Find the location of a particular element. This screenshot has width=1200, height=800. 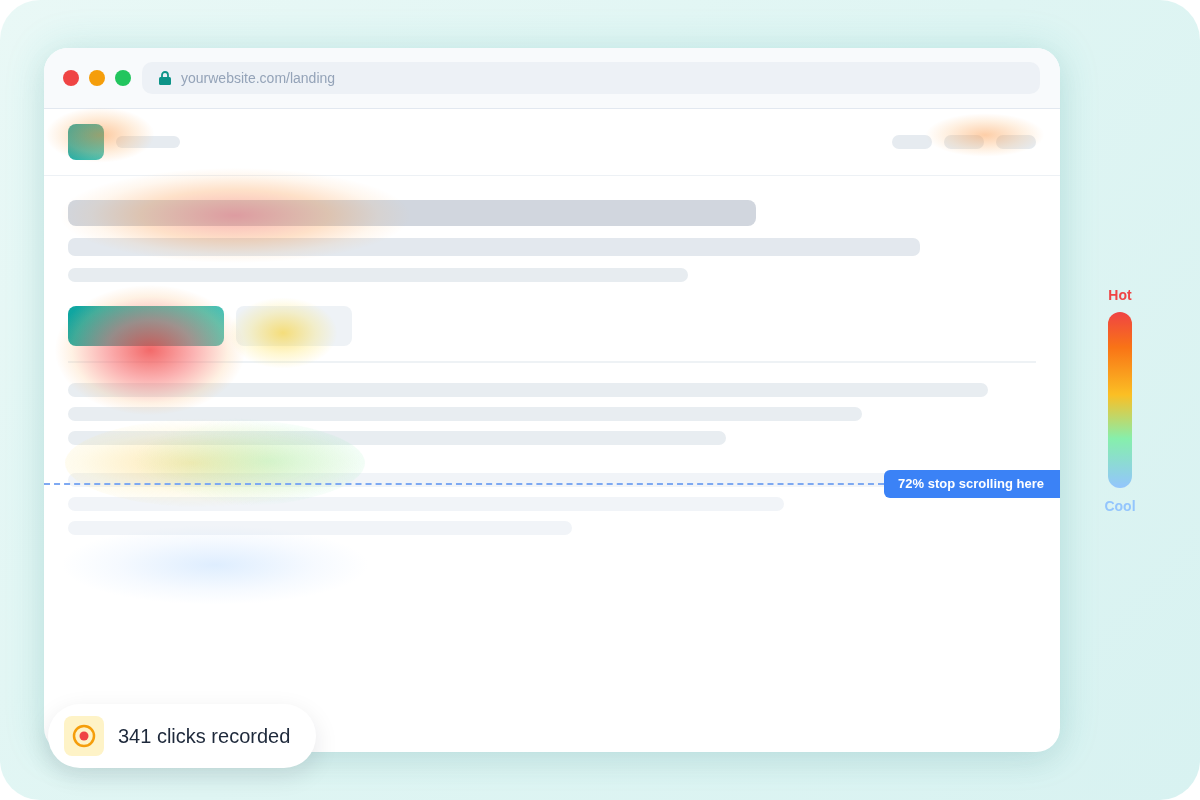

logo-block is located at coordinates (86, 142).